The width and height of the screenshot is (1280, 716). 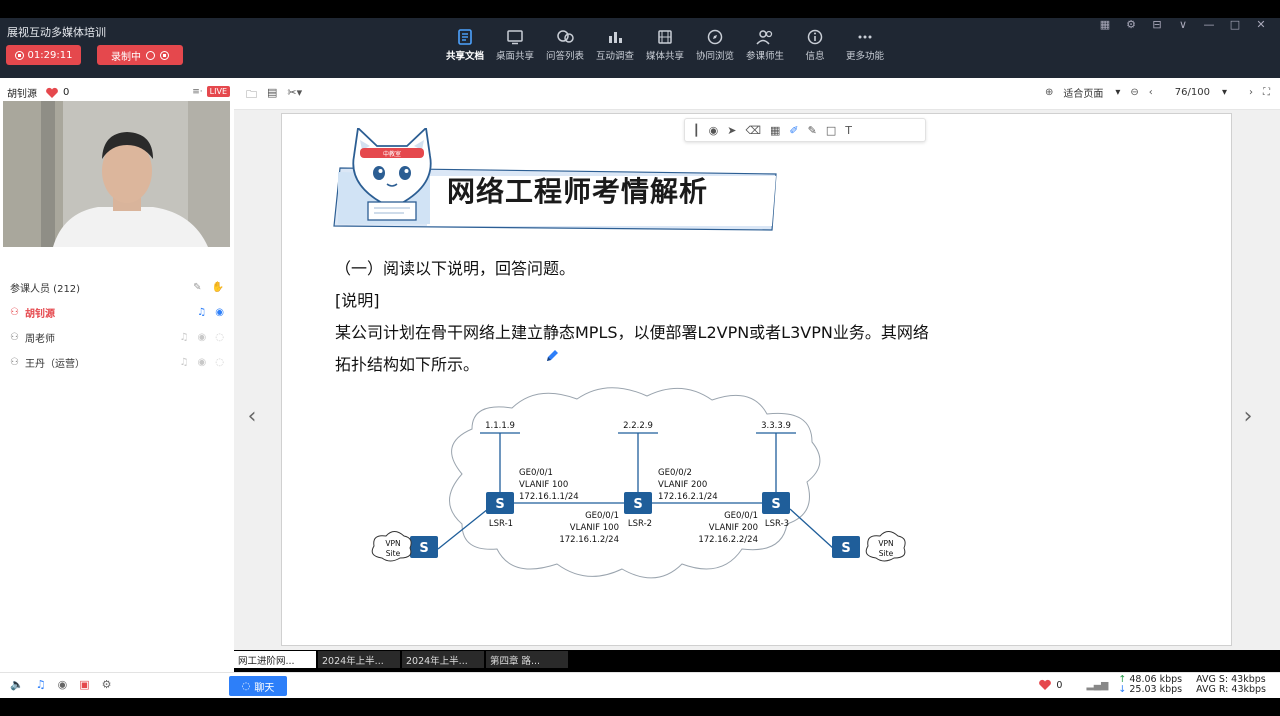 I want to click on tool-media-share: 媒体共享, so click(x=665, y=44).